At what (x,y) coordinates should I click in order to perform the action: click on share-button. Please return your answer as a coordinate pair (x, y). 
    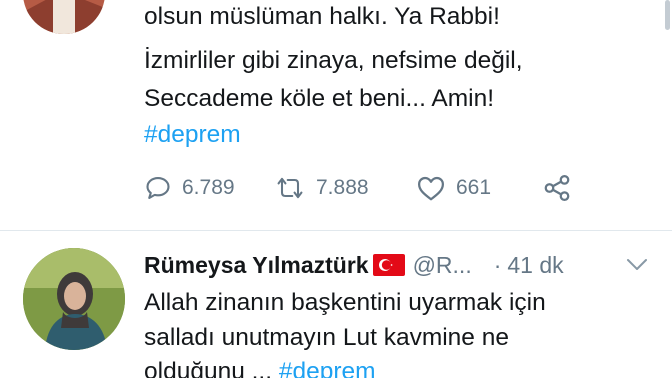
    Looking at the image, I should click on (557, 188).